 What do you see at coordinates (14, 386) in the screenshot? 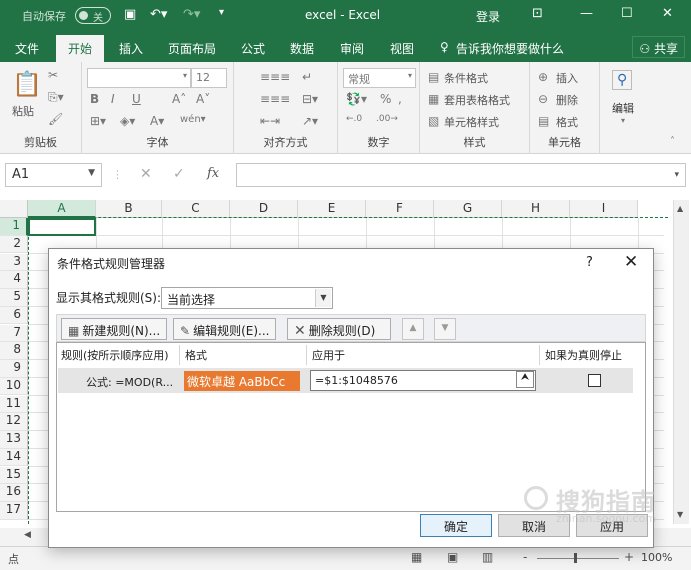
I see `row-header: 10` at bounding box center [14, 386].